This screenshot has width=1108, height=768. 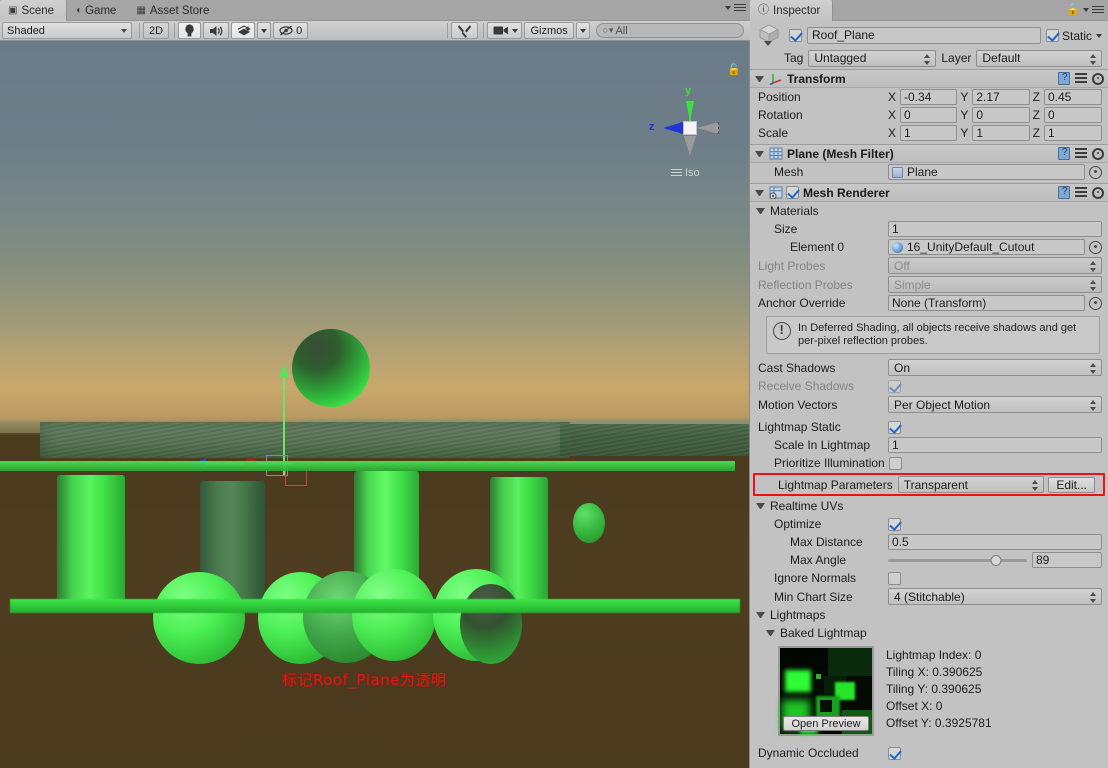 I want to click on gizmos-dropdown, so click(x=582, y=30).